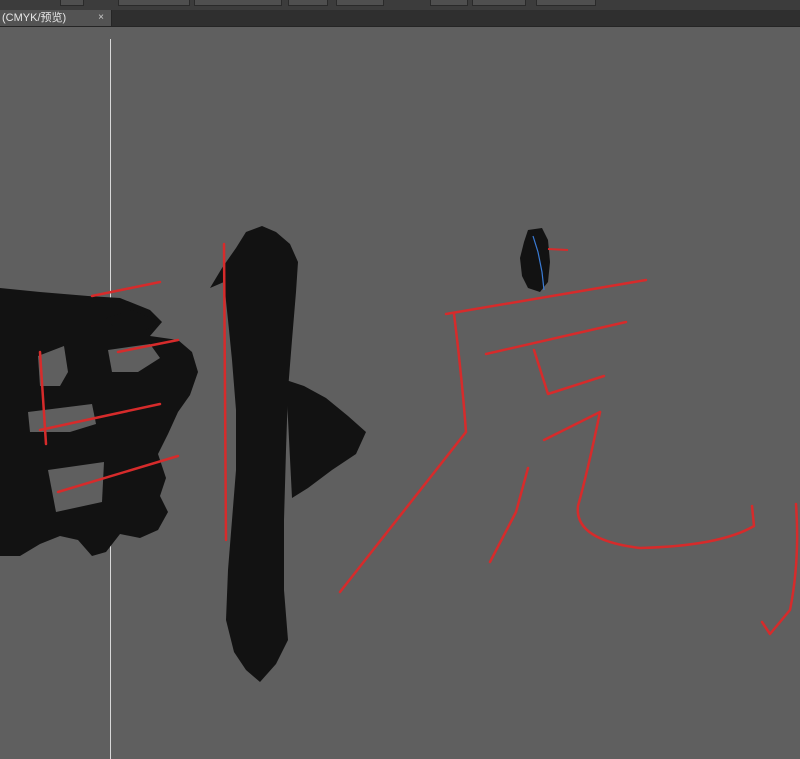  I want to click on close-icon: ×, so click(101, 18).